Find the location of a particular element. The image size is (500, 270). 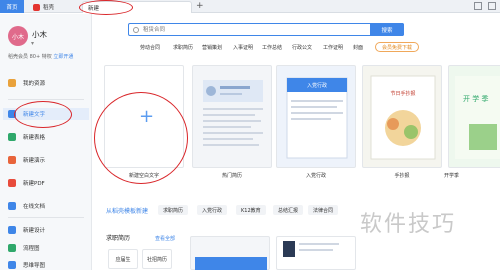

template-card-handwritten: 节日手抄报 is located at coordinates (402, 116).